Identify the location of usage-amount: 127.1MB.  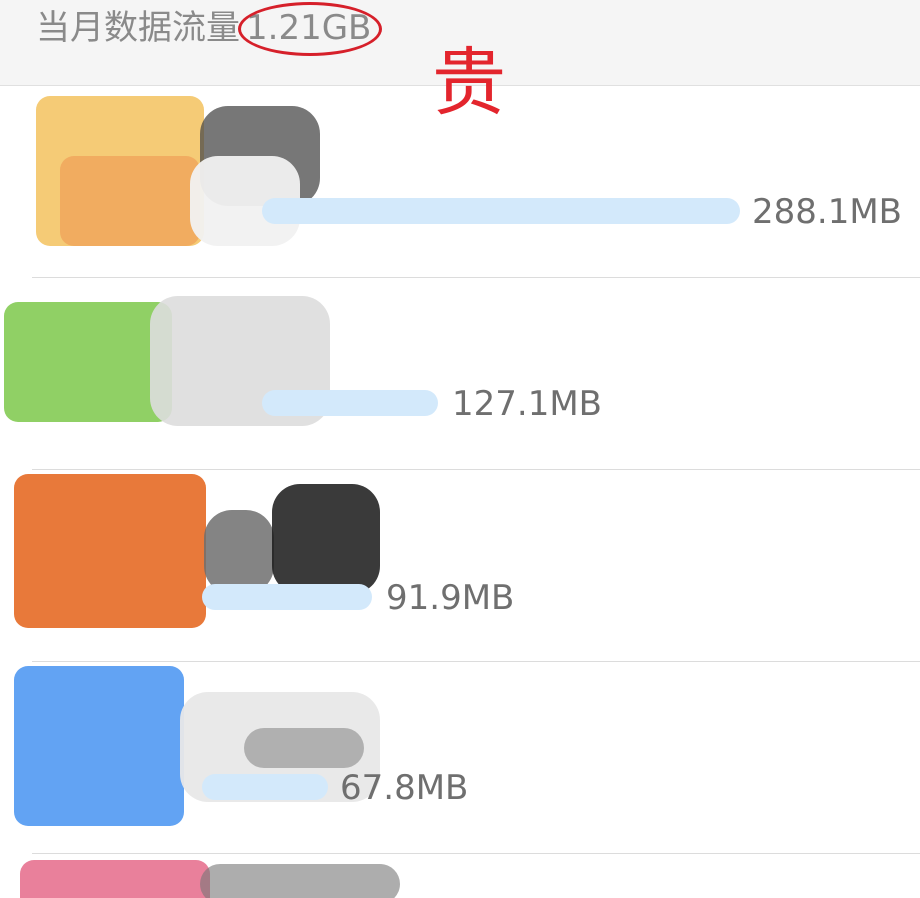
(527, 404).